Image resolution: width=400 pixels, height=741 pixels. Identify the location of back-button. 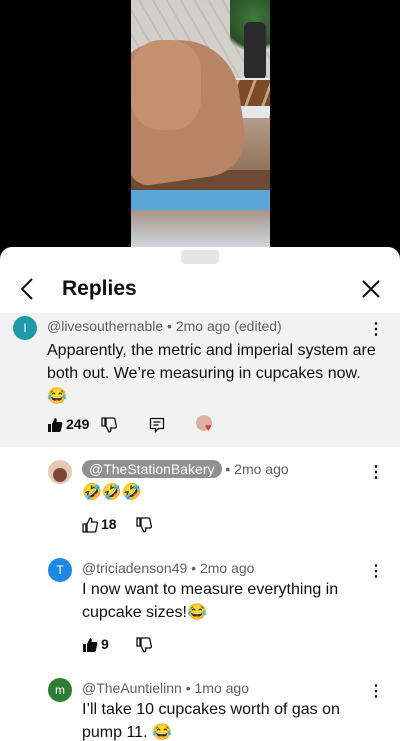
(27, 289).